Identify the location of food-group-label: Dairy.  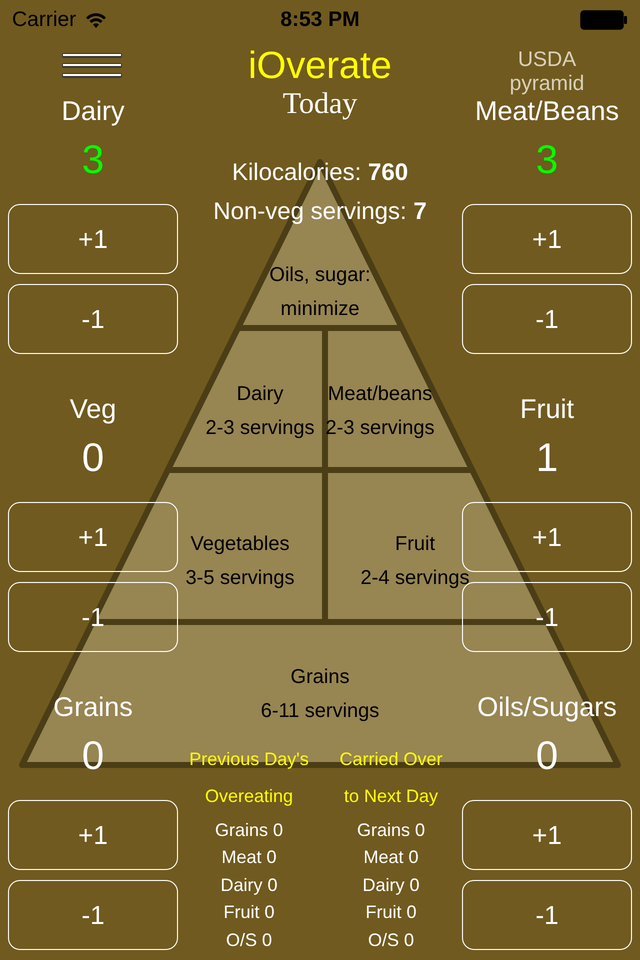
(92, 111).